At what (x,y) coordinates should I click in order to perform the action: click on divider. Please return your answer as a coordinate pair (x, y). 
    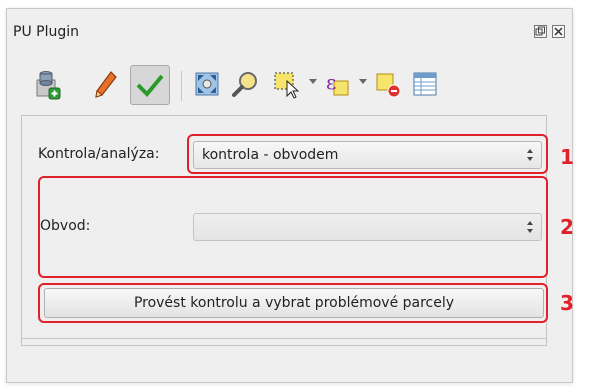
    Looking at the image, I should click on (284, 338).